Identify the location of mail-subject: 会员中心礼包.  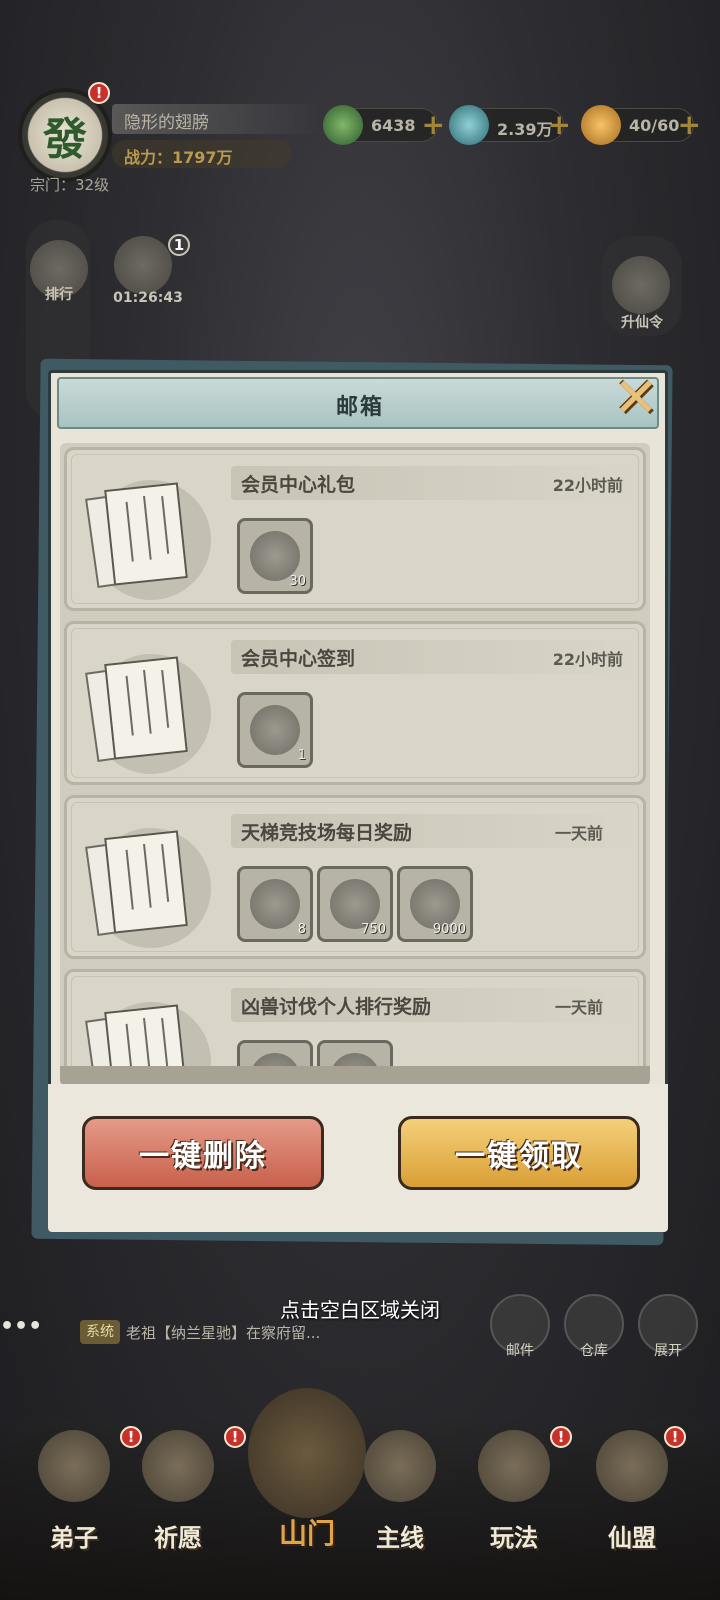
(298, 485).